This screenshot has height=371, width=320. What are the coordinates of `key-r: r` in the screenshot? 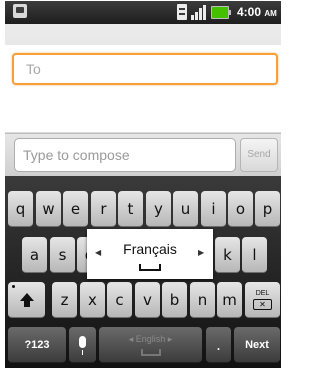 It's located at (103, 209).